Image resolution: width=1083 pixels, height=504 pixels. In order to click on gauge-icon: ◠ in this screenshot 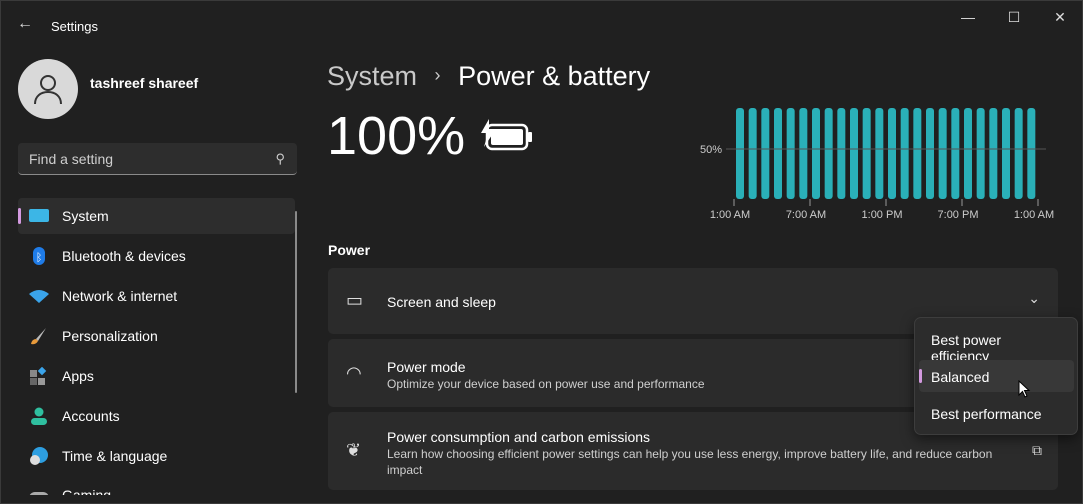, I will do `click(354, 373)`.